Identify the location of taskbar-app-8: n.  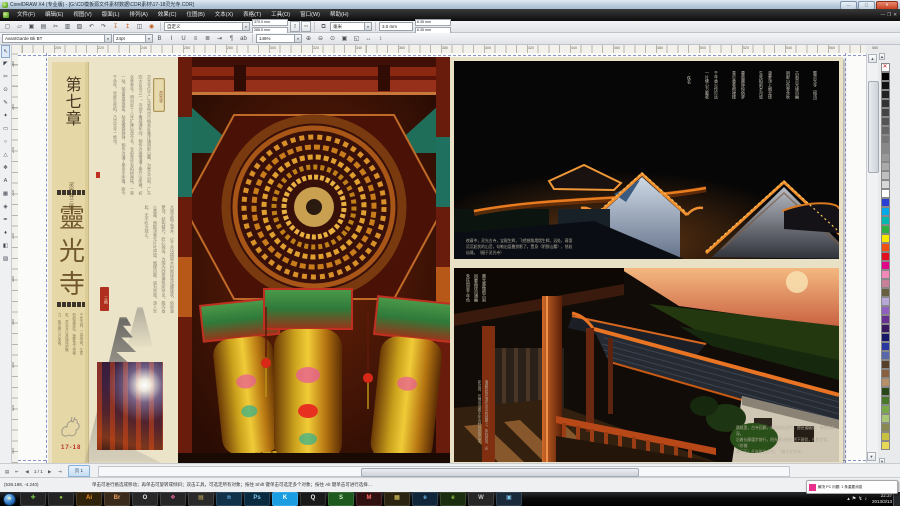
(229, 499).